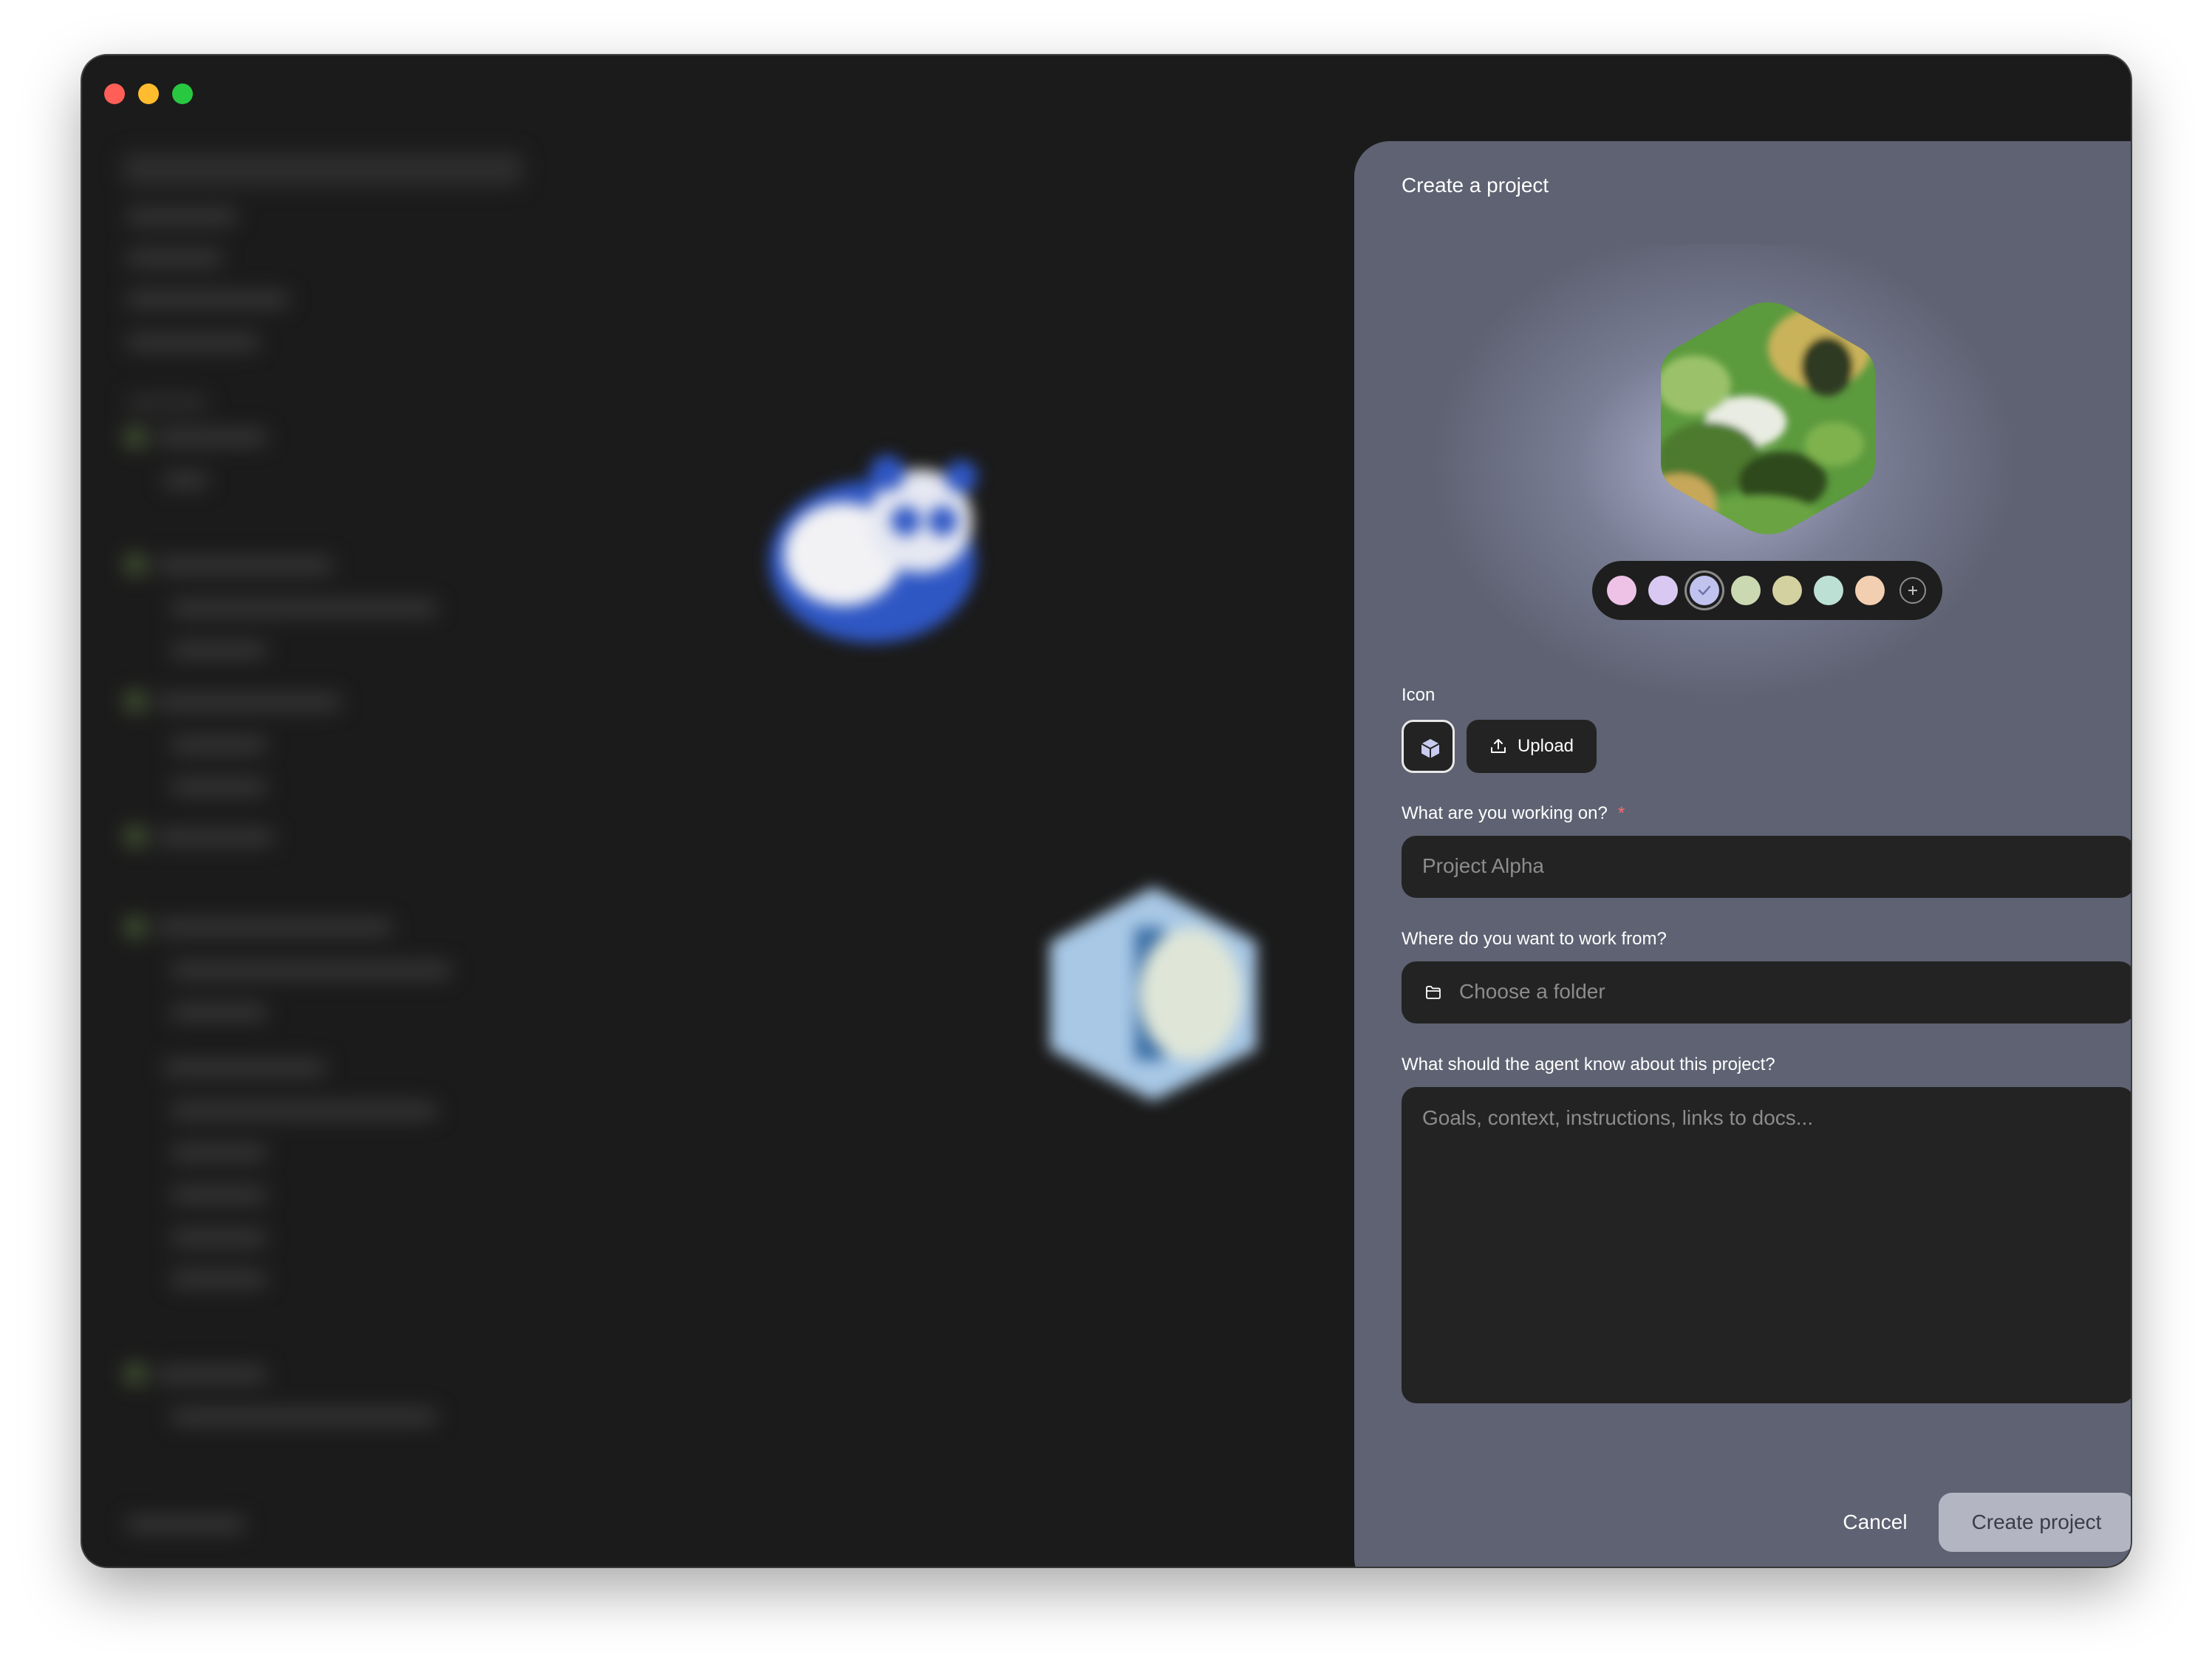  What do you see at coordinates (1663, 590) in the screenshot?
I see `color-swatch-lavender` at bounding box center [1663, 590].